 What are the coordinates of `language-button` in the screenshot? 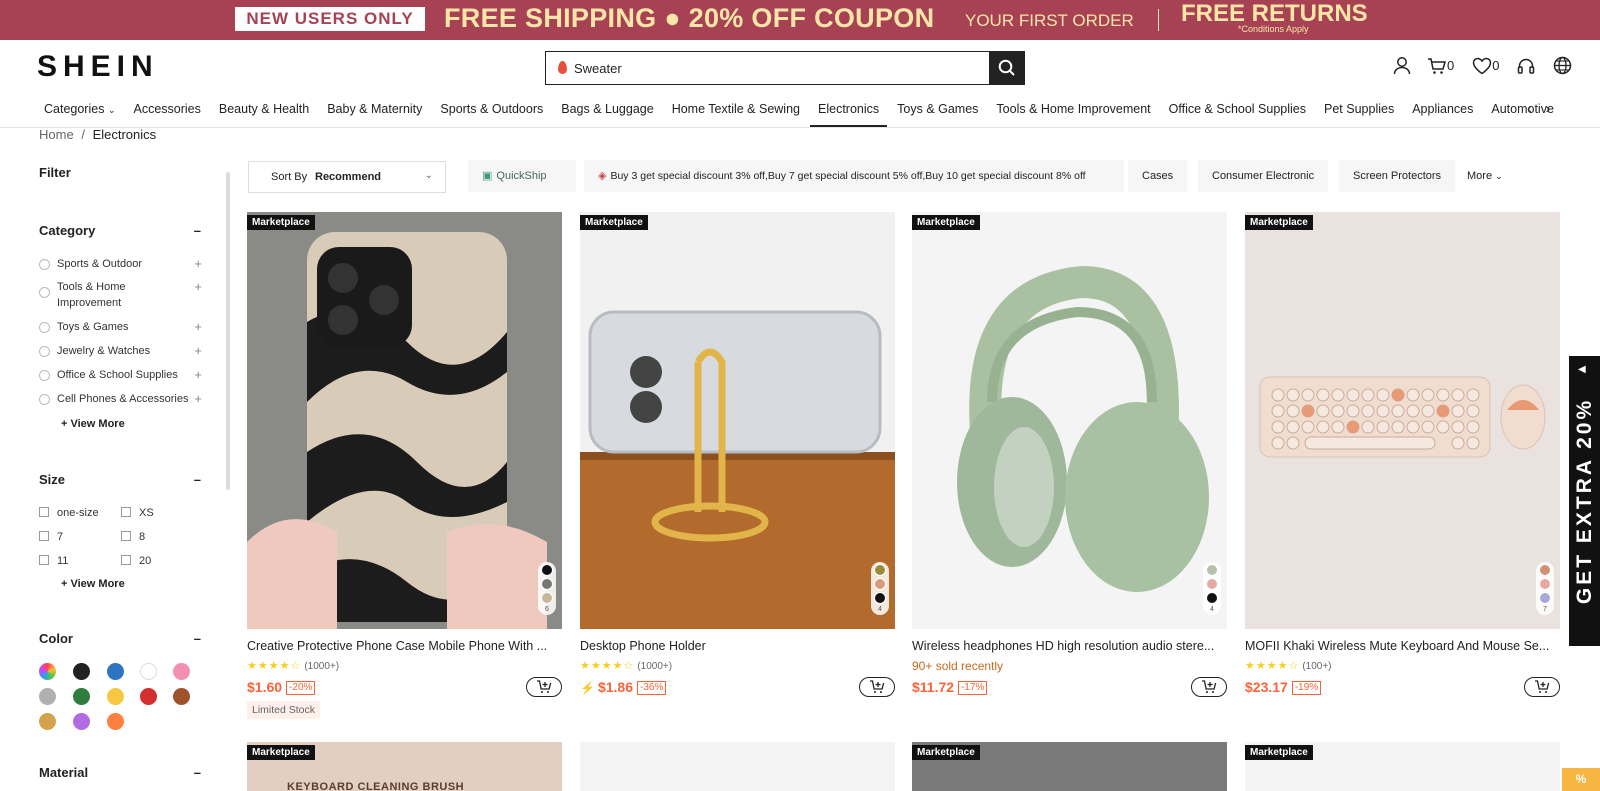 It's located at (1562, 65).